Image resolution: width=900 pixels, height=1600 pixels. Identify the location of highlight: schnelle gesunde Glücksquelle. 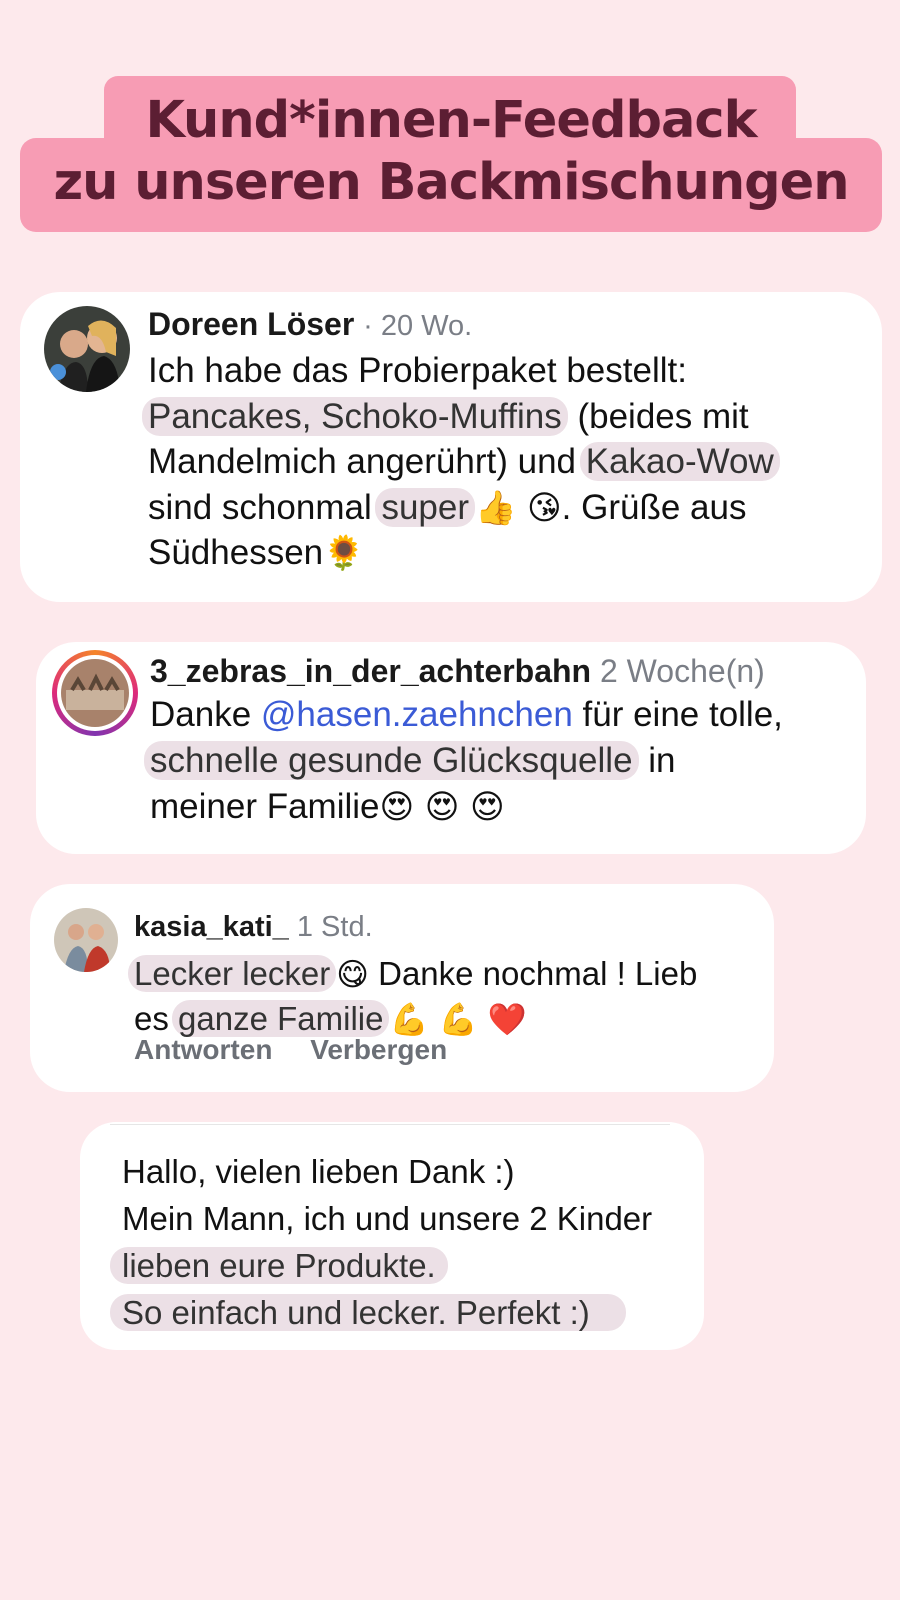
(391, 760).